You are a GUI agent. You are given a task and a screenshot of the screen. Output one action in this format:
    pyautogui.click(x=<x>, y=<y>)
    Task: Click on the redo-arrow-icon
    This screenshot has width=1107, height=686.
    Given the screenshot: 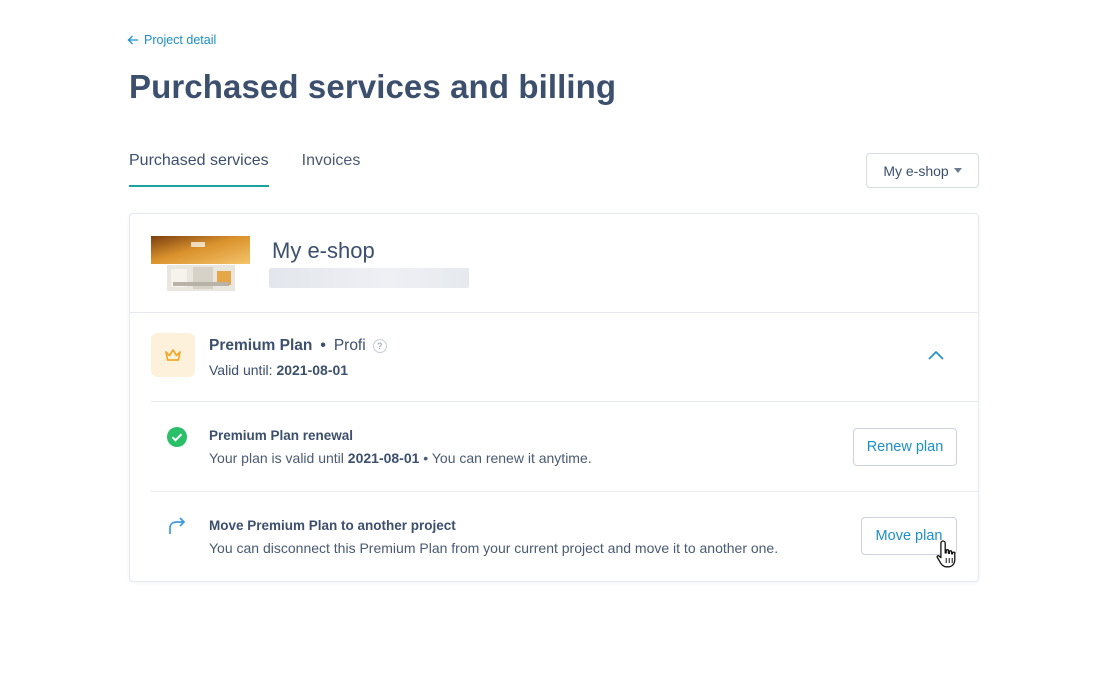 What is the action you would take?
    pyautogui.click(x=177, y=525)
    